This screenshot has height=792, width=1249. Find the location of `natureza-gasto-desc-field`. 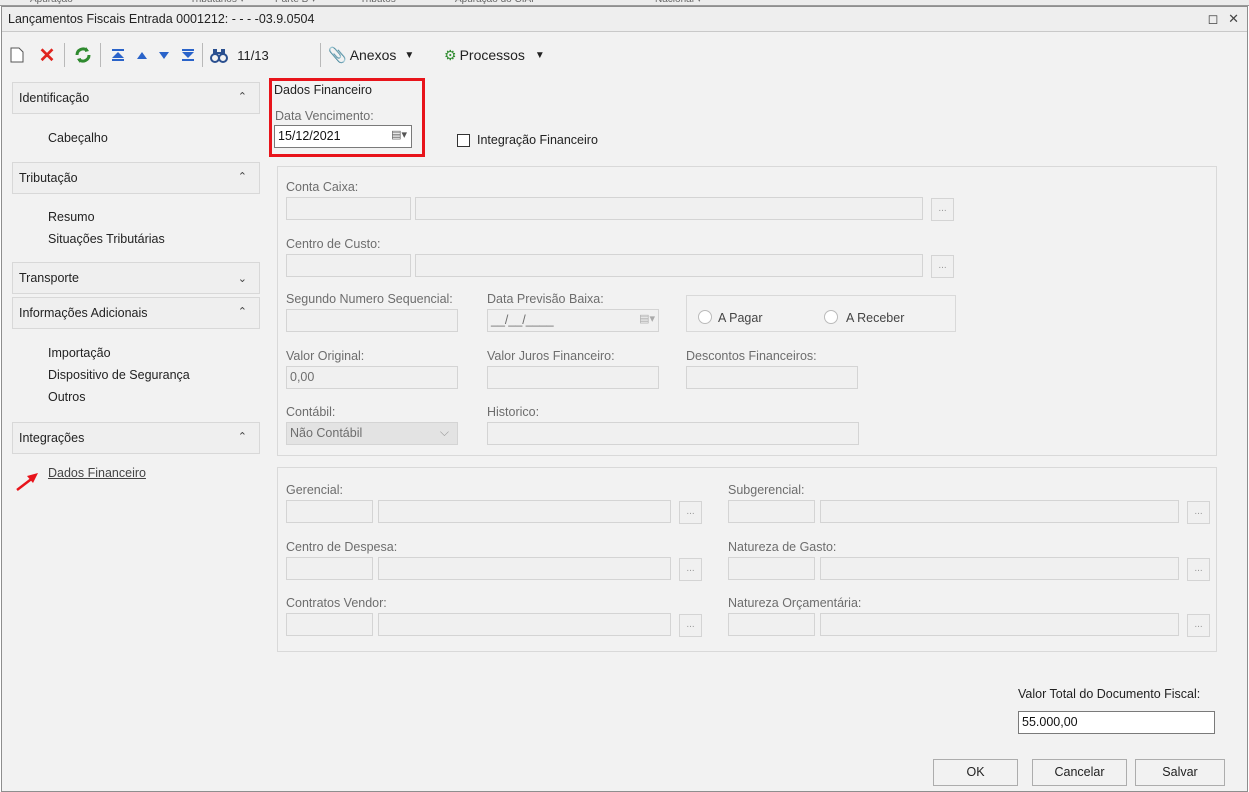

natureza-gasto-desc-field is located at coordinates (999, 568).